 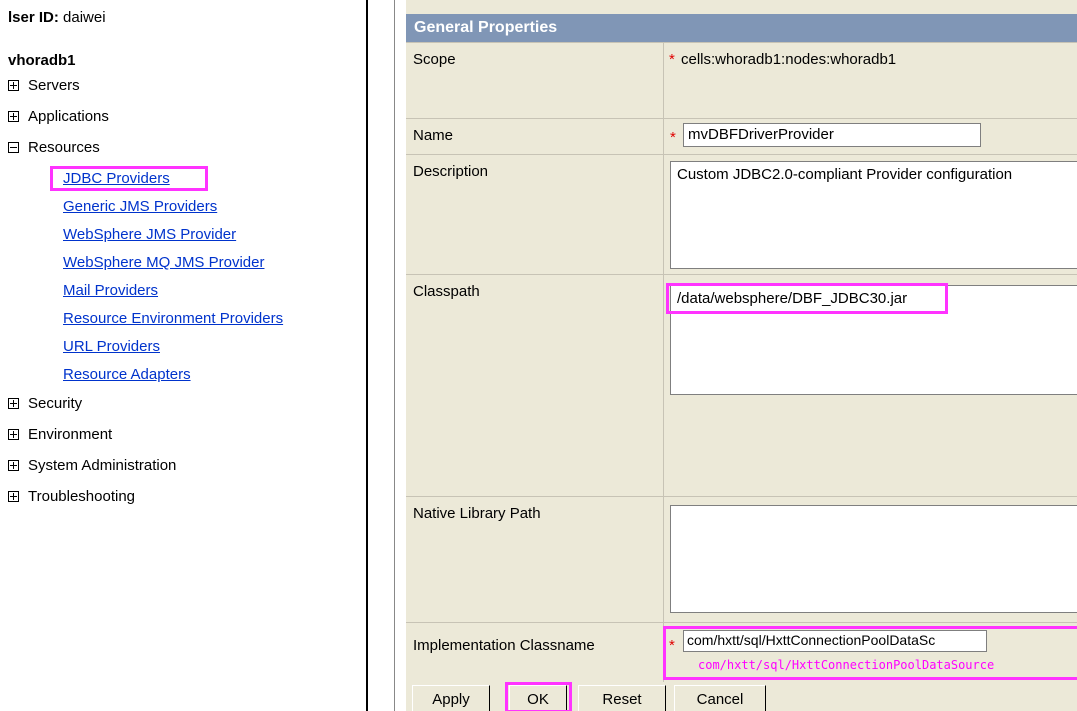 What do you see at coordinates (451, 698) in the screenshot?
I see `apply-button: Apply` at bounding box center [451, 698].